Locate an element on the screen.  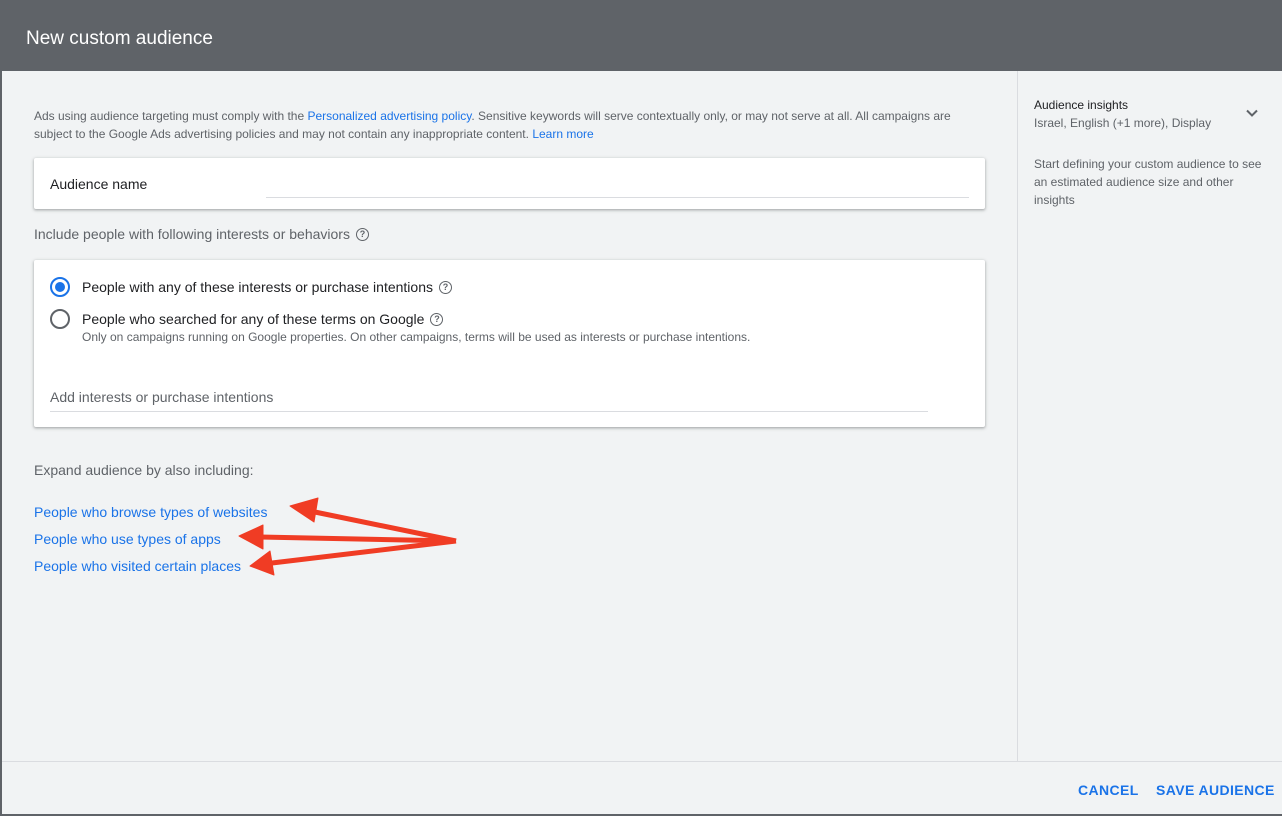
audience-name-input is located at coordinates (617, 184).